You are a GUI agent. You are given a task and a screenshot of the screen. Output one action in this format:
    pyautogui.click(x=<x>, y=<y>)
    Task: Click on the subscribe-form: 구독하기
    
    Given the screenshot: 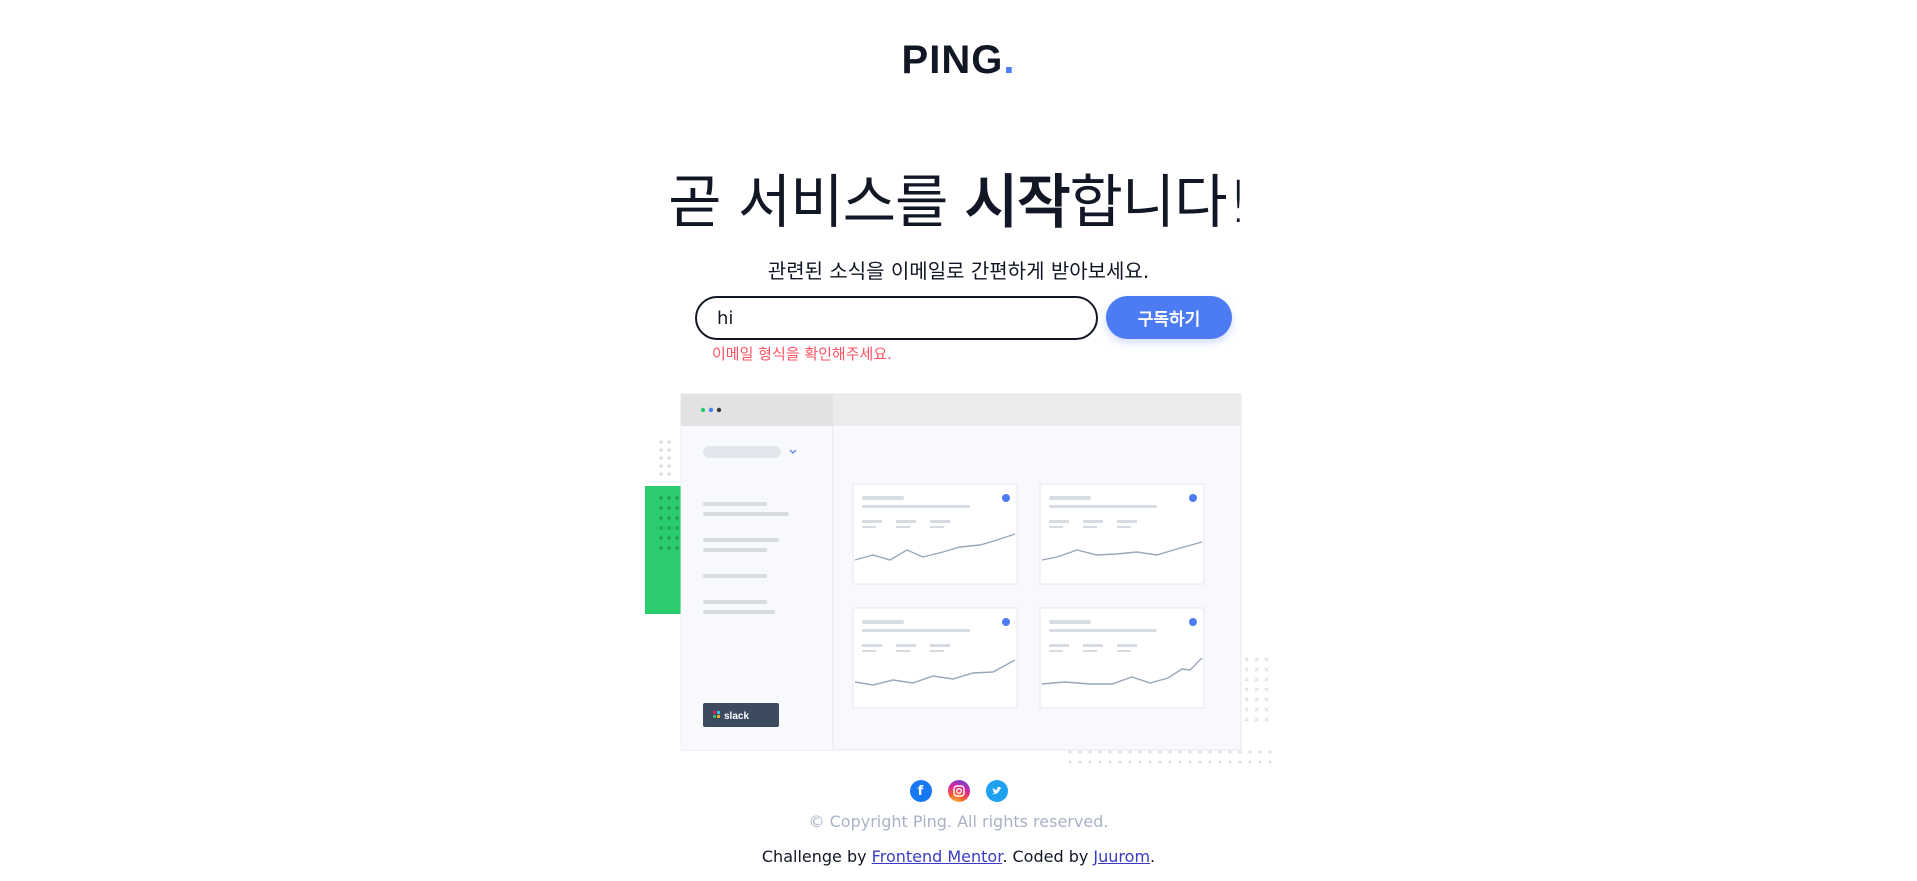 What is the action you would take?
    pyautogui.click(x=965, y=318)
    